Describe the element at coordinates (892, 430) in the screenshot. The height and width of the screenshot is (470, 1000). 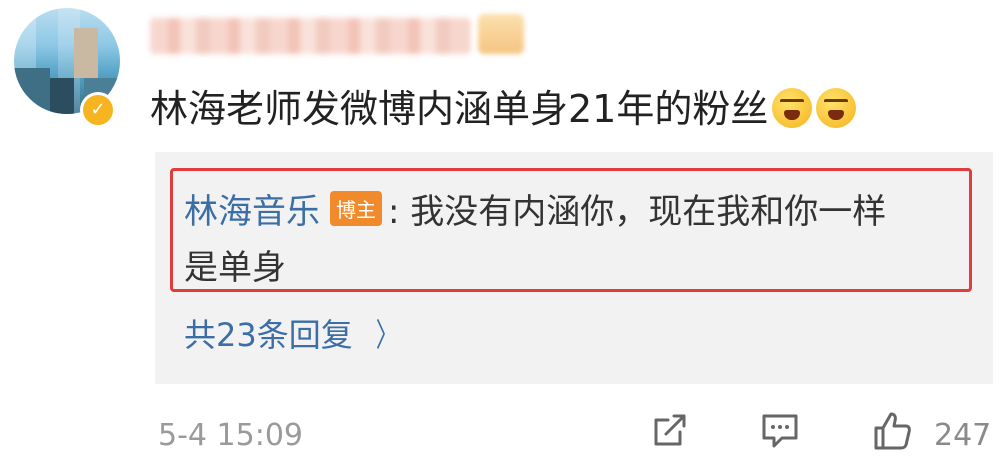
I see `thumbs-up-icon` at that location.